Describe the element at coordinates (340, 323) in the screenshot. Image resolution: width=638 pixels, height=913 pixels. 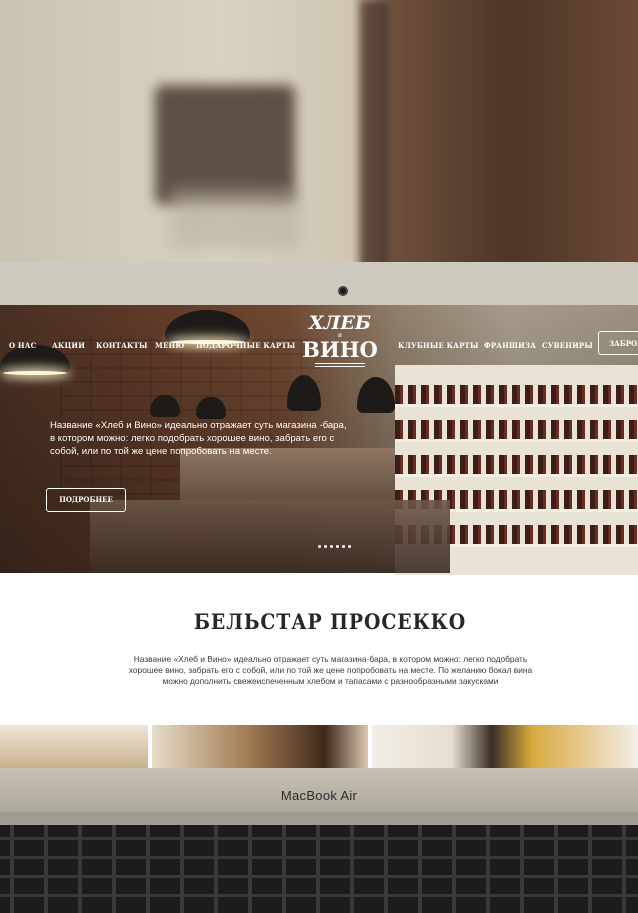
I see `logo-text-bread: ХЛЕБ` at that location.